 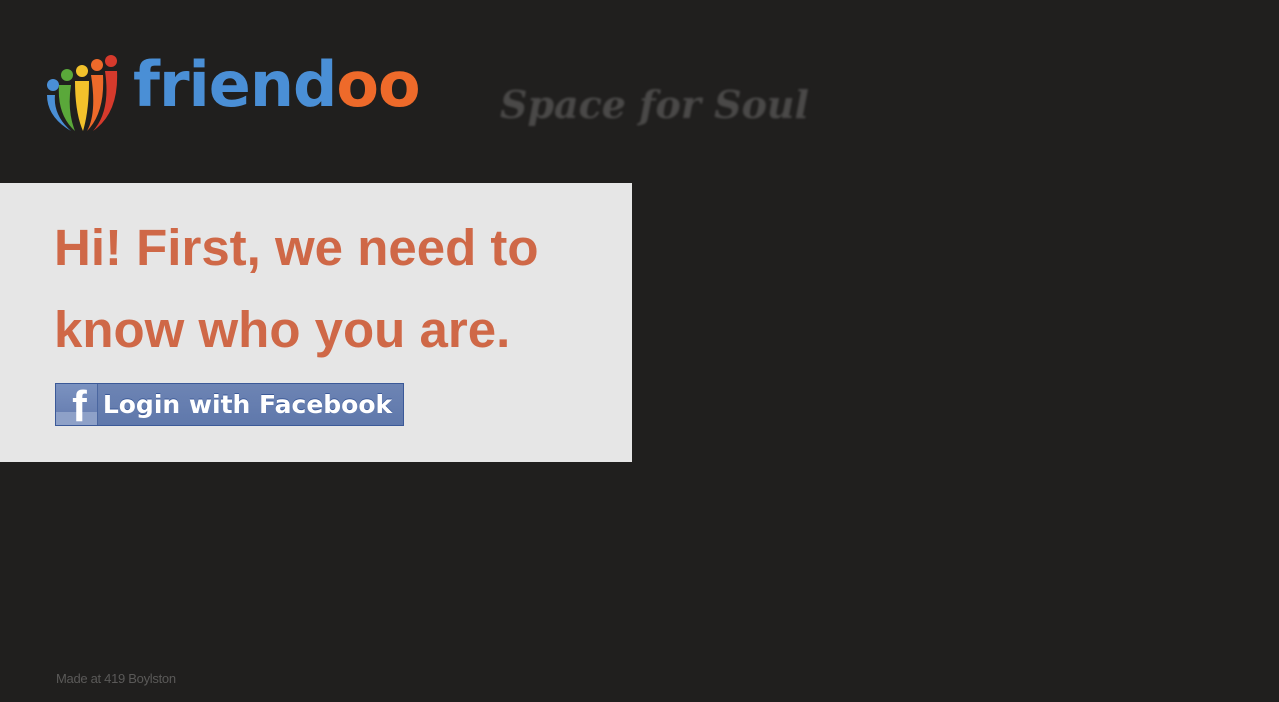 I want to click on tagline: Space for Soul, so click(x=654, y=104).